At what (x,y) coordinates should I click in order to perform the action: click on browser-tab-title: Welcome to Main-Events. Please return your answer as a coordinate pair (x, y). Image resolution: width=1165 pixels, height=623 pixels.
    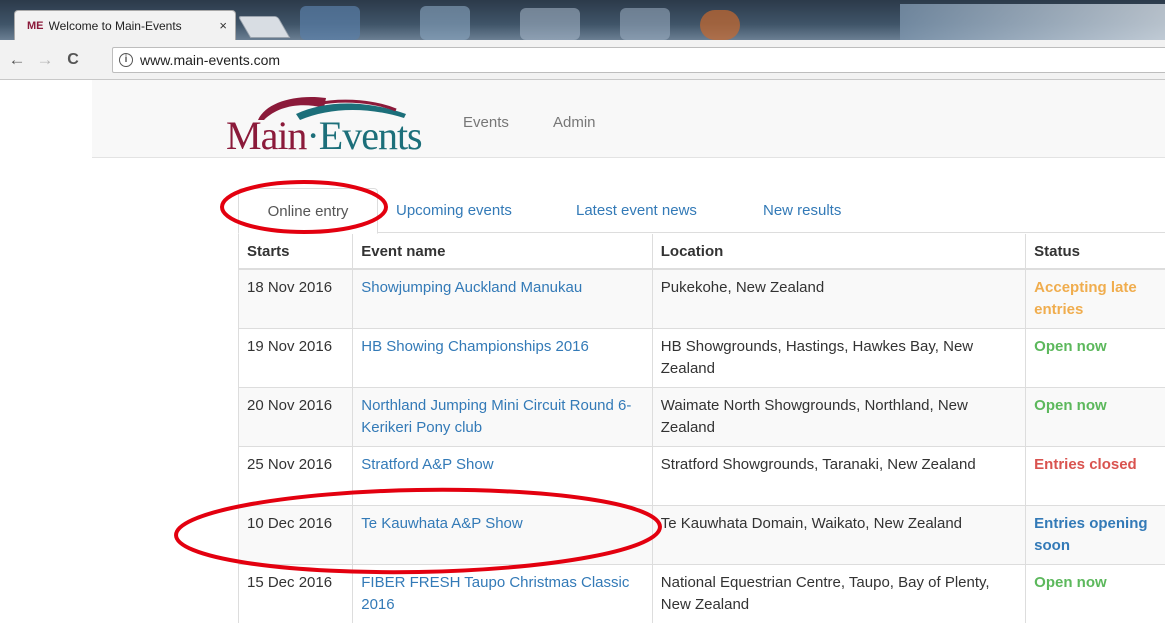
    Looking at the image, I should click on (130, 26).